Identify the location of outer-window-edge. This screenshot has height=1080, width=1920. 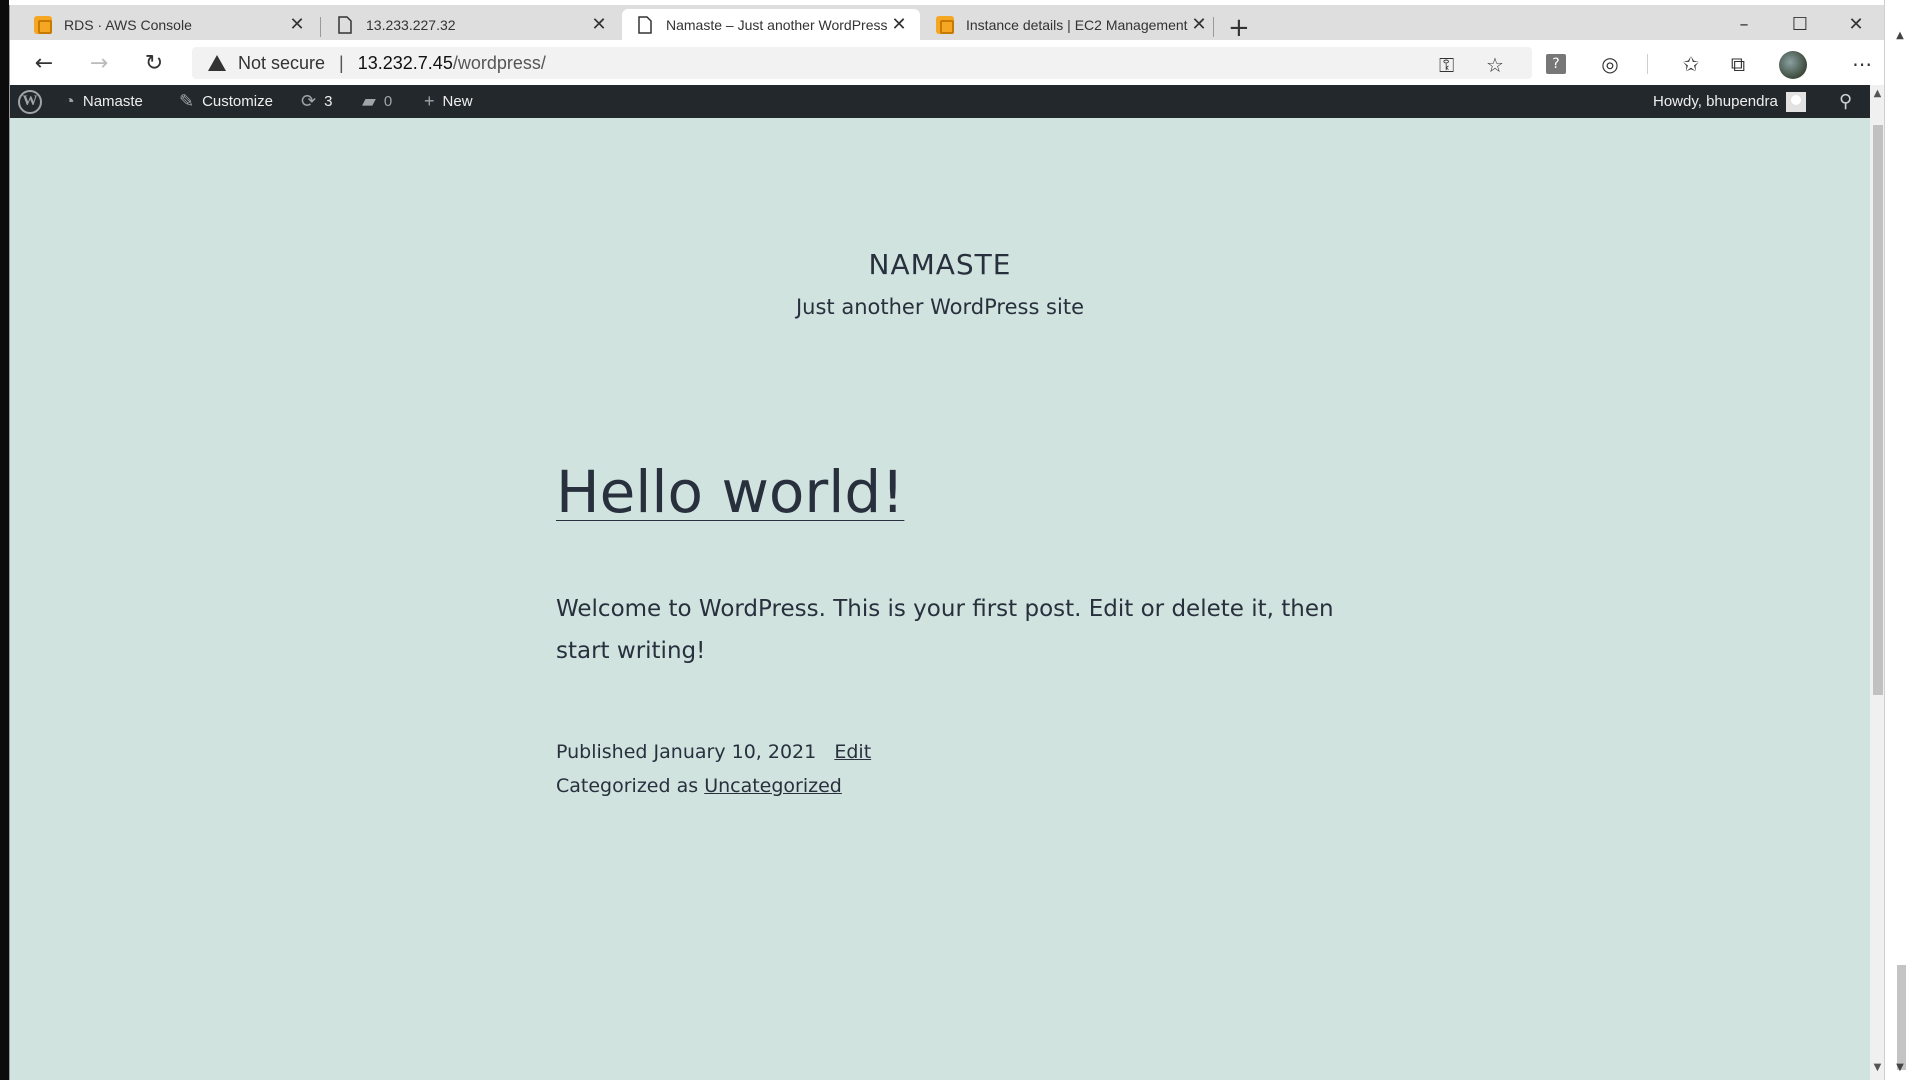
(1902, 540).